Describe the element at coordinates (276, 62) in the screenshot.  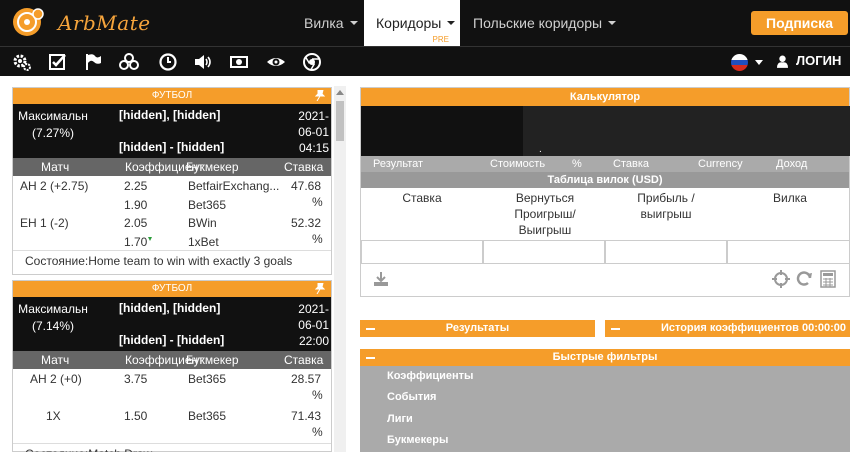
I see `eye-icon` at that location.